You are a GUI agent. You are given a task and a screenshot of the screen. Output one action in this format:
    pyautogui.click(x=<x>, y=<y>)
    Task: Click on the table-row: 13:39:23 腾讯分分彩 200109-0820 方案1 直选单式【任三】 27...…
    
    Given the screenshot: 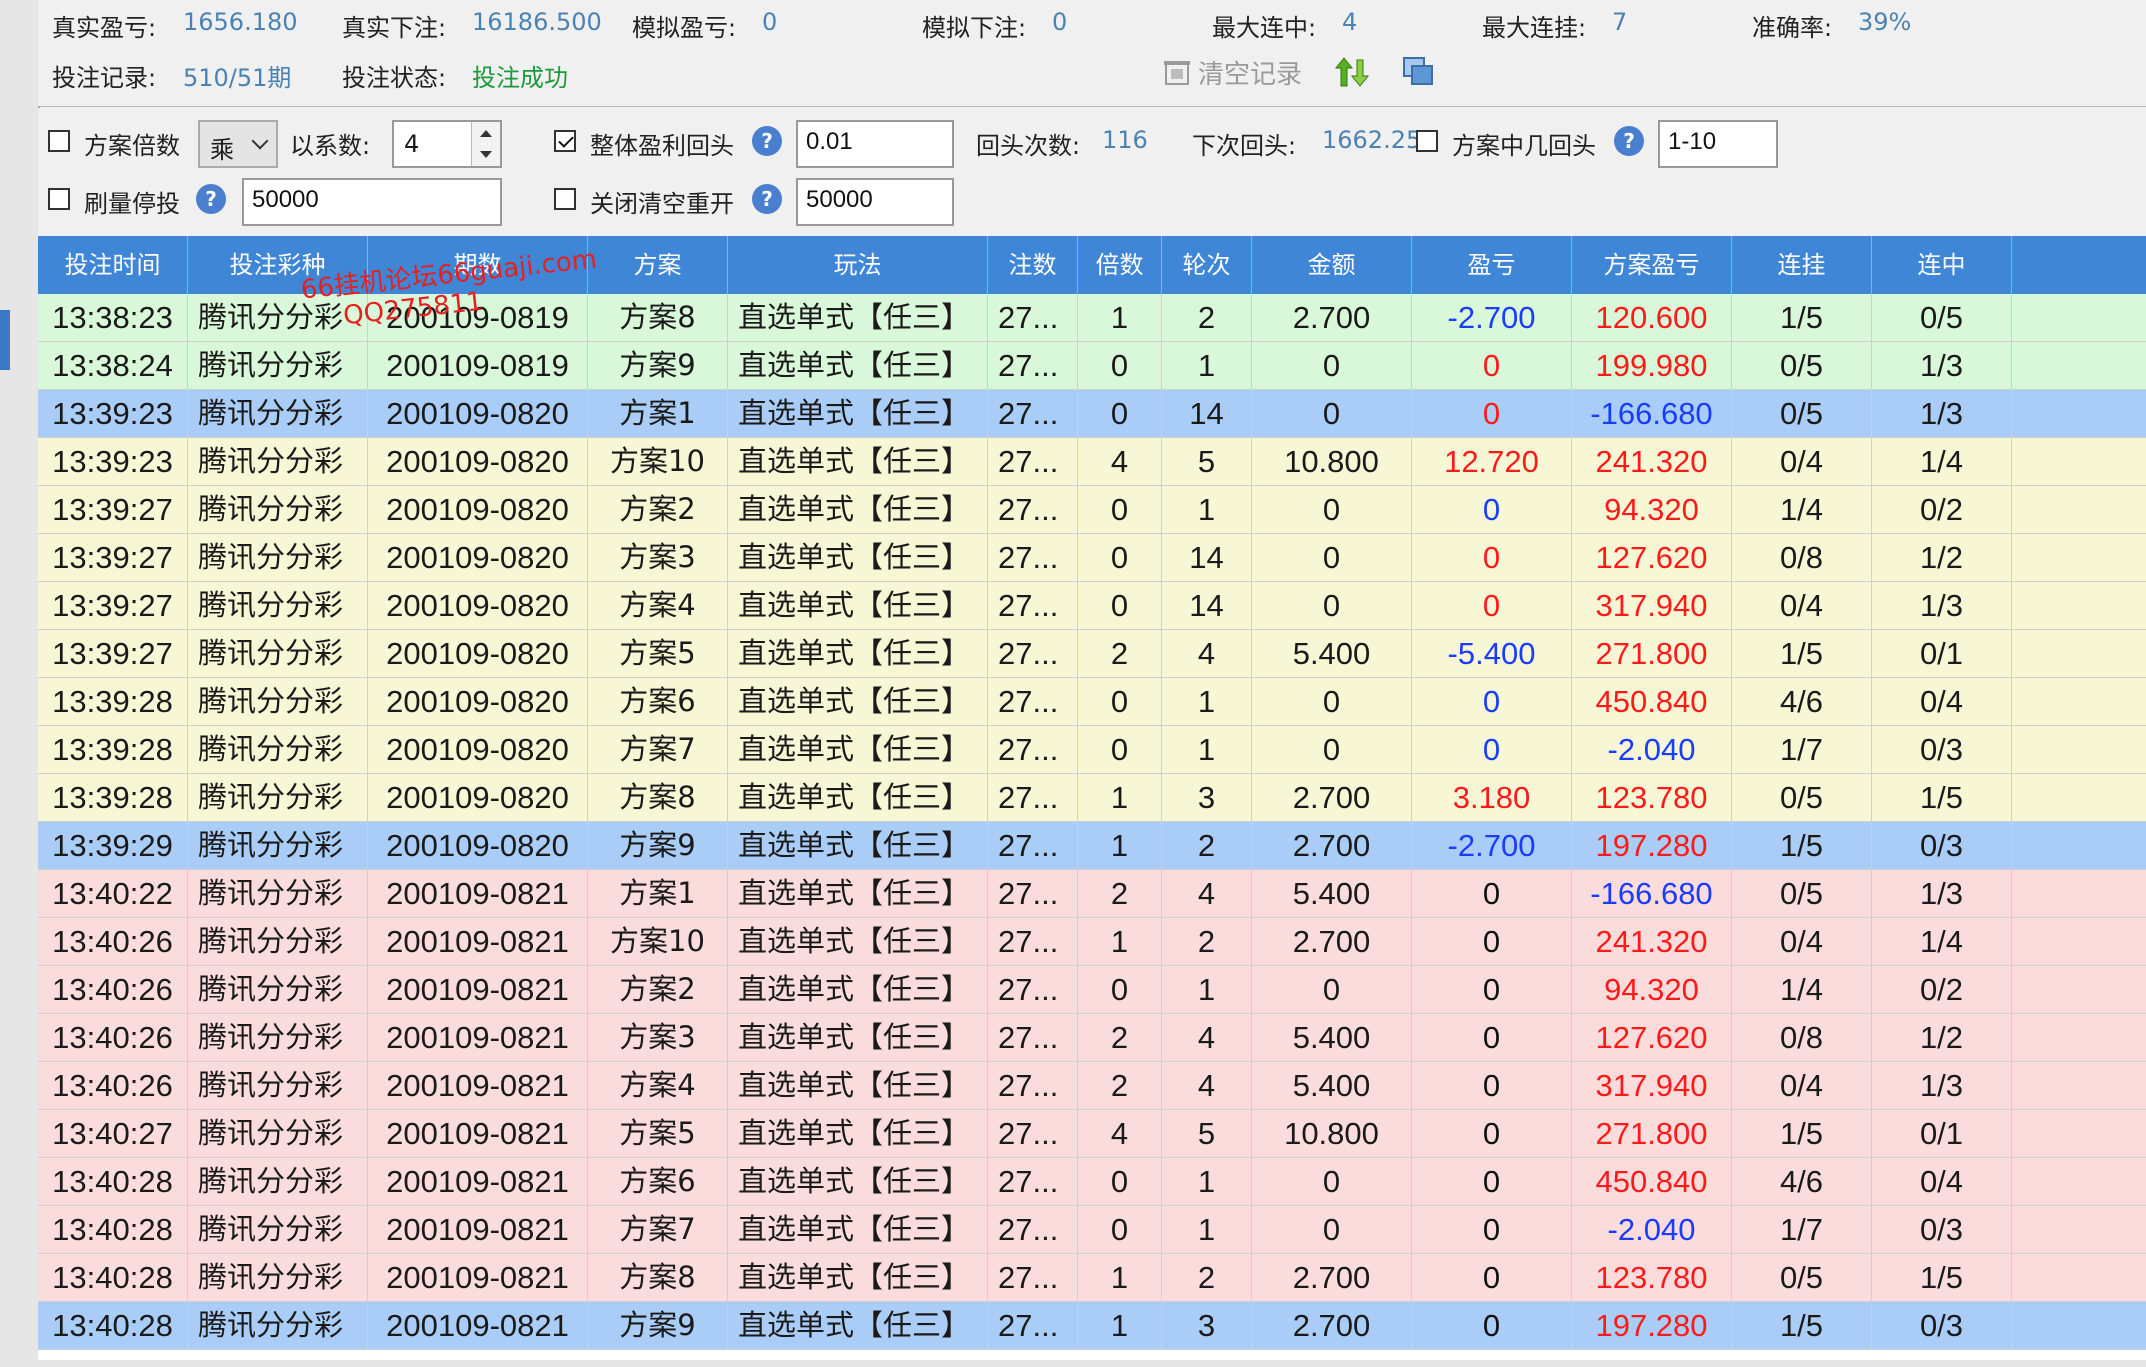 What is the action you would take?
    pyautogui.click(x=1092, y=414)
    